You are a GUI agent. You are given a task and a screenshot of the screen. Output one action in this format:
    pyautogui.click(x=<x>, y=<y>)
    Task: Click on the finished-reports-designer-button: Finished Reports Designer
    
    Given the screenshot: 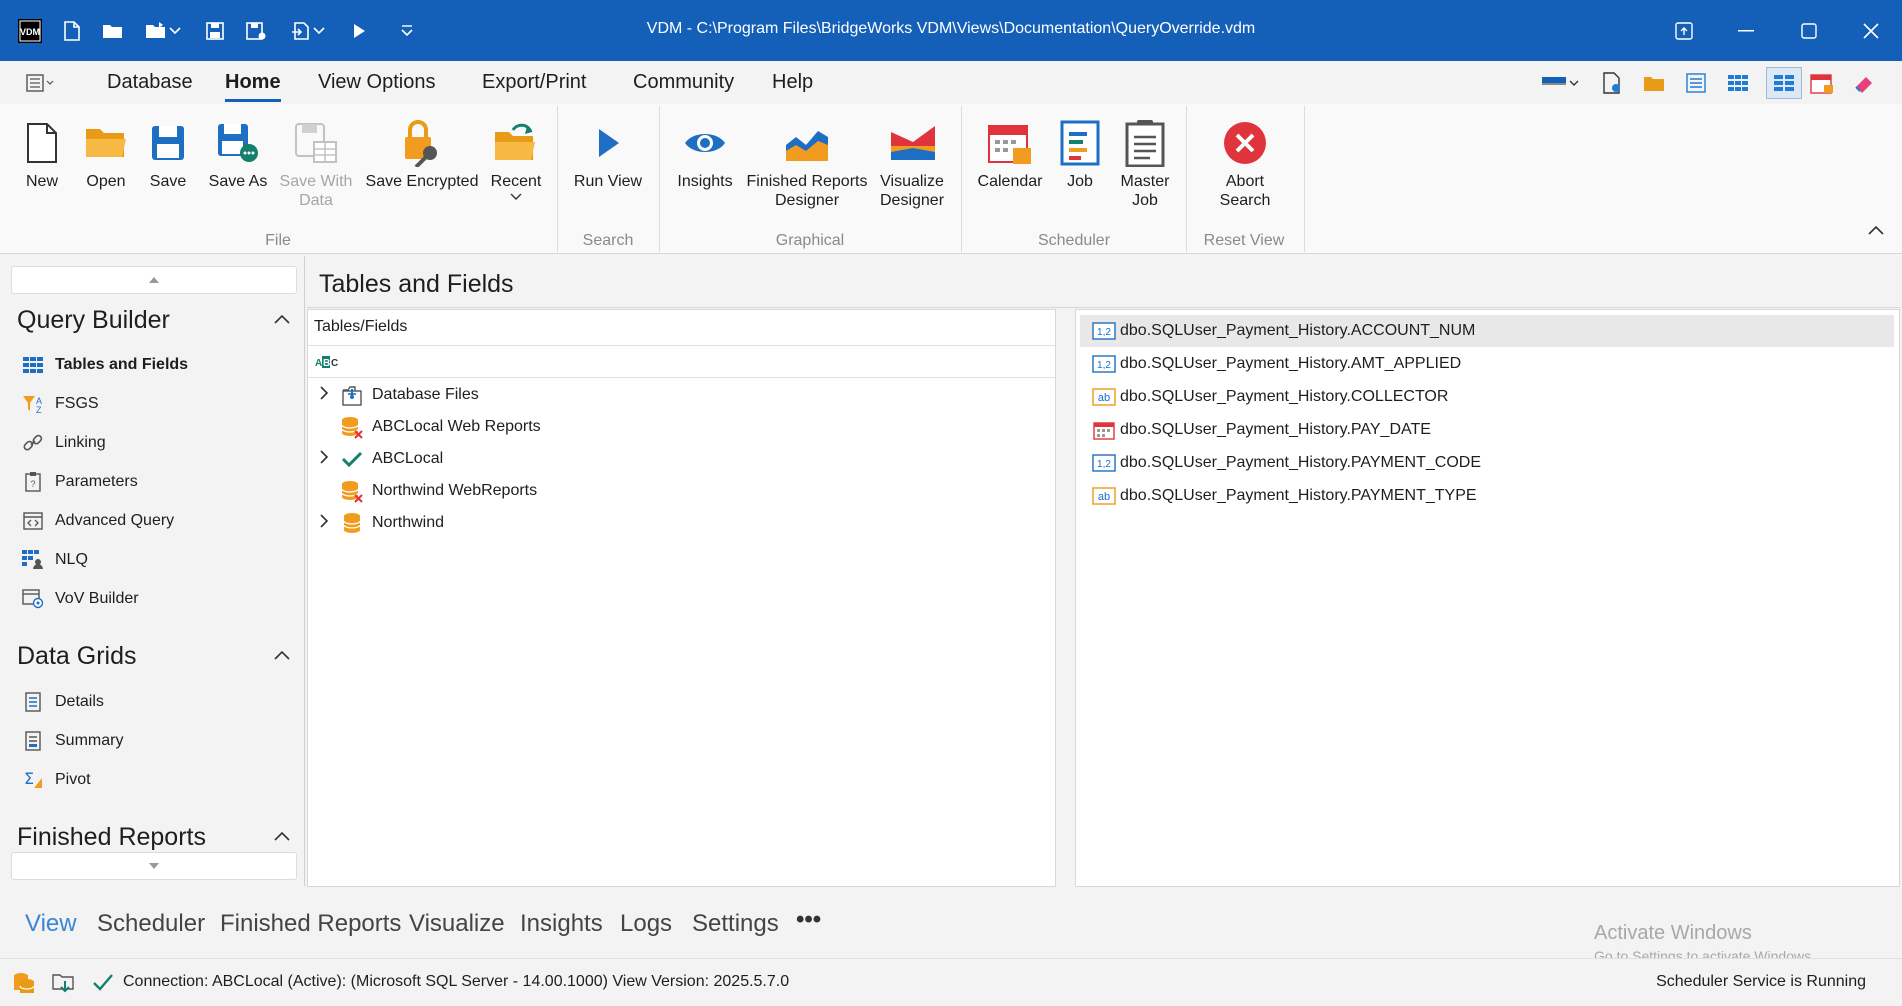 What is the action you would take?
    pyautogui.click(x=807, y=162)
    